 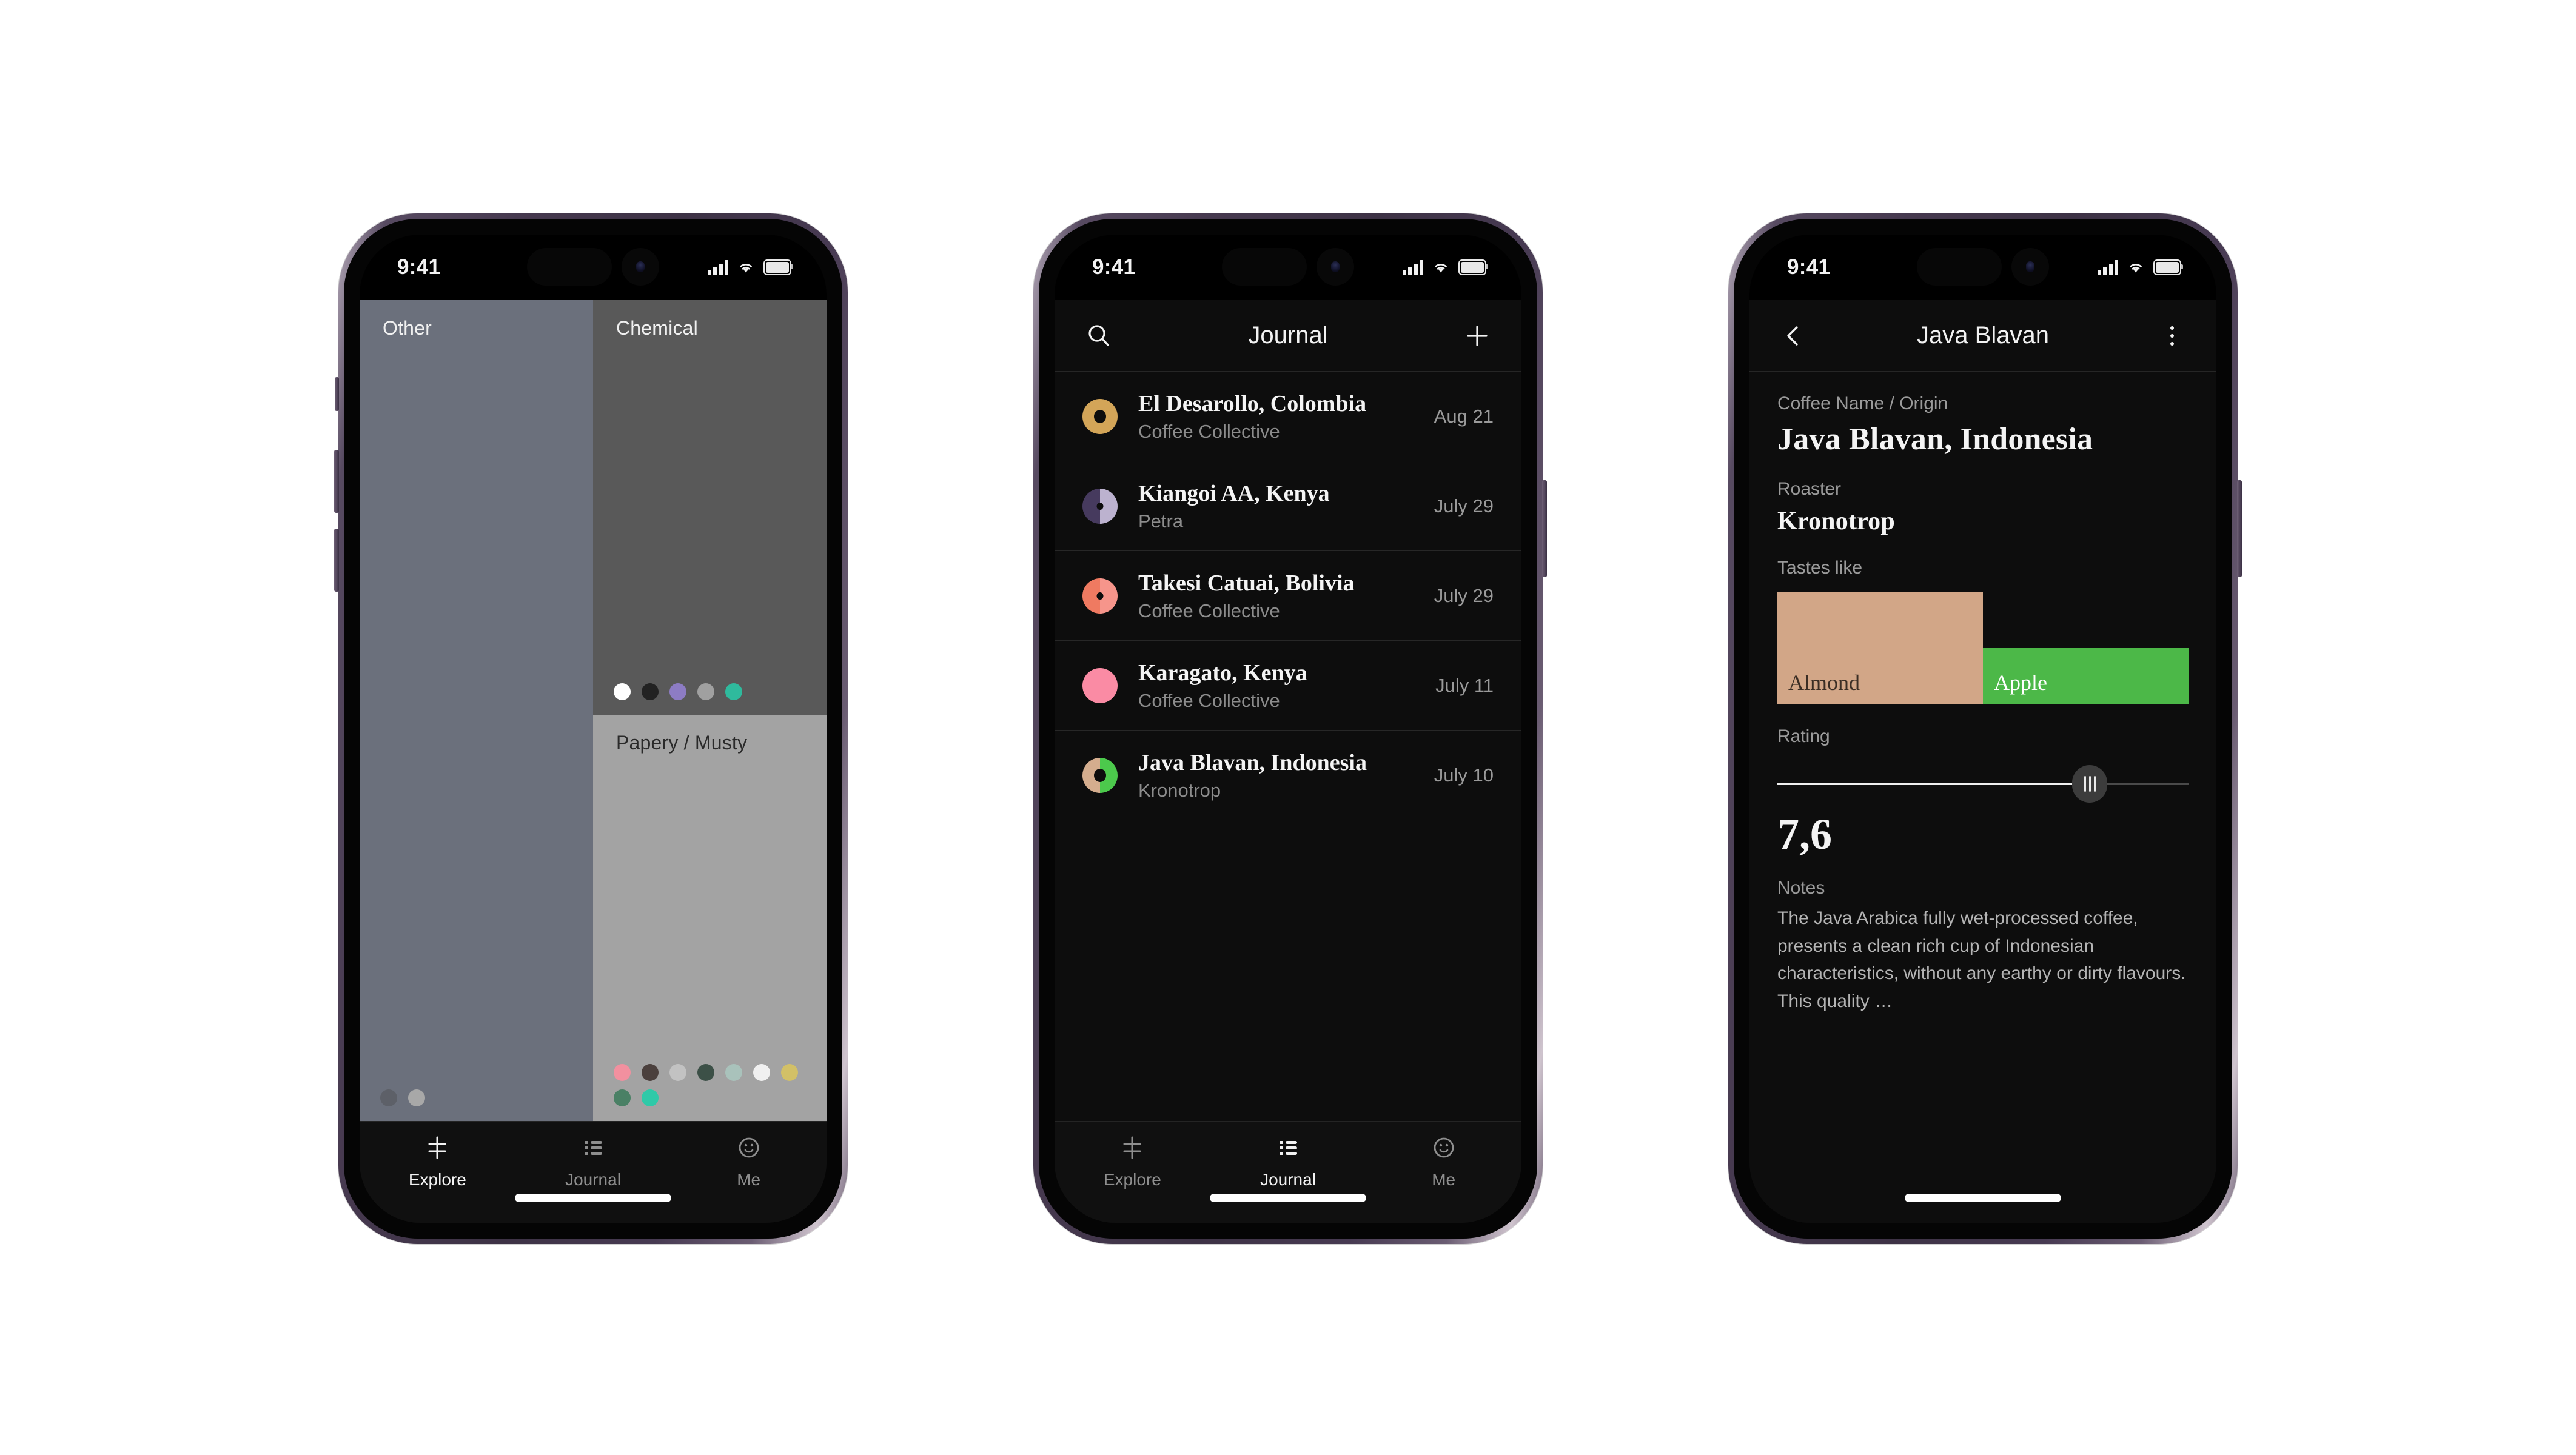 What do you see at coordinates (1132, 1148) in the screenshot?
I see `explore-filter-icon` at bounding box center [1132, 1148].